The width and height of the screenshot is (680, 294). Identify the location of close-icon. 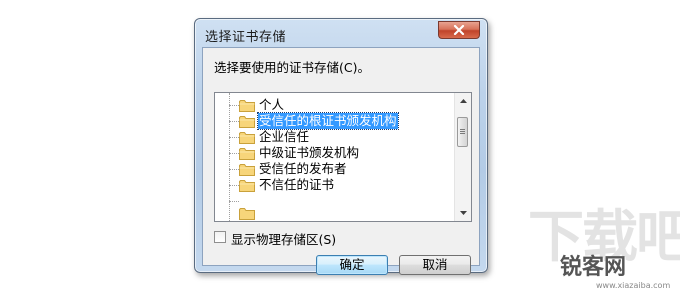
(459, 30).